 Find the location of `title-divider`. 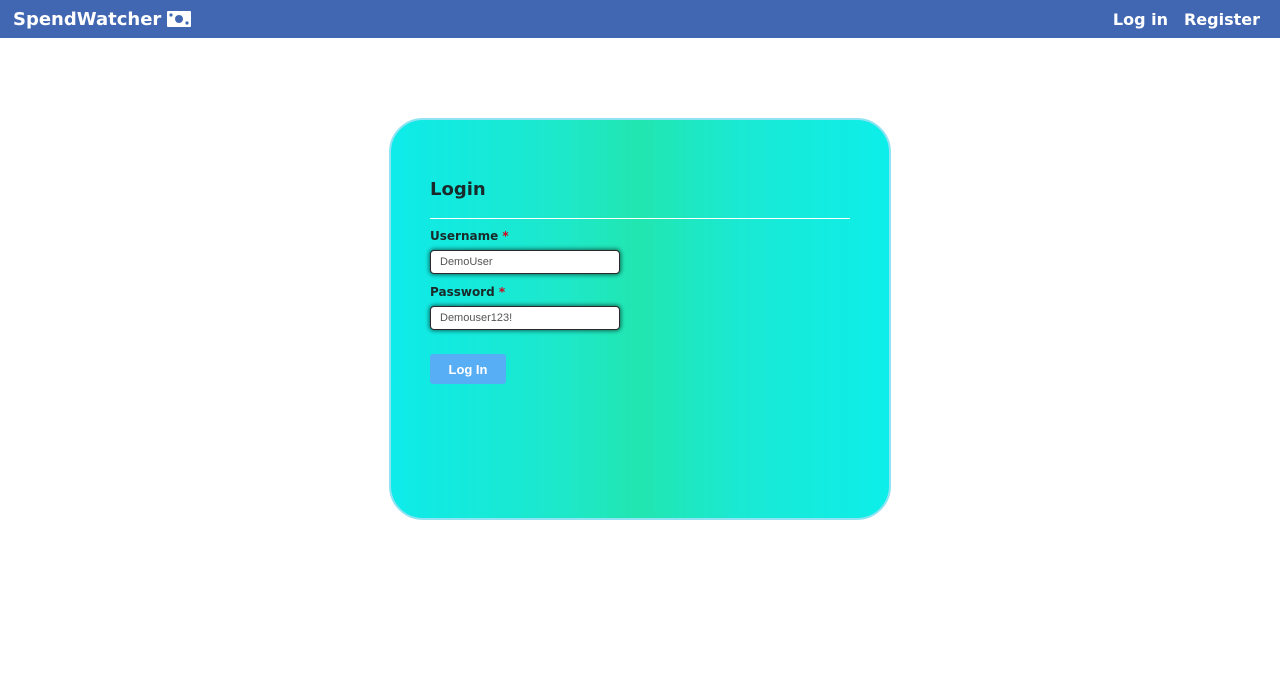

title-divider is located at coordinates (640, 218).